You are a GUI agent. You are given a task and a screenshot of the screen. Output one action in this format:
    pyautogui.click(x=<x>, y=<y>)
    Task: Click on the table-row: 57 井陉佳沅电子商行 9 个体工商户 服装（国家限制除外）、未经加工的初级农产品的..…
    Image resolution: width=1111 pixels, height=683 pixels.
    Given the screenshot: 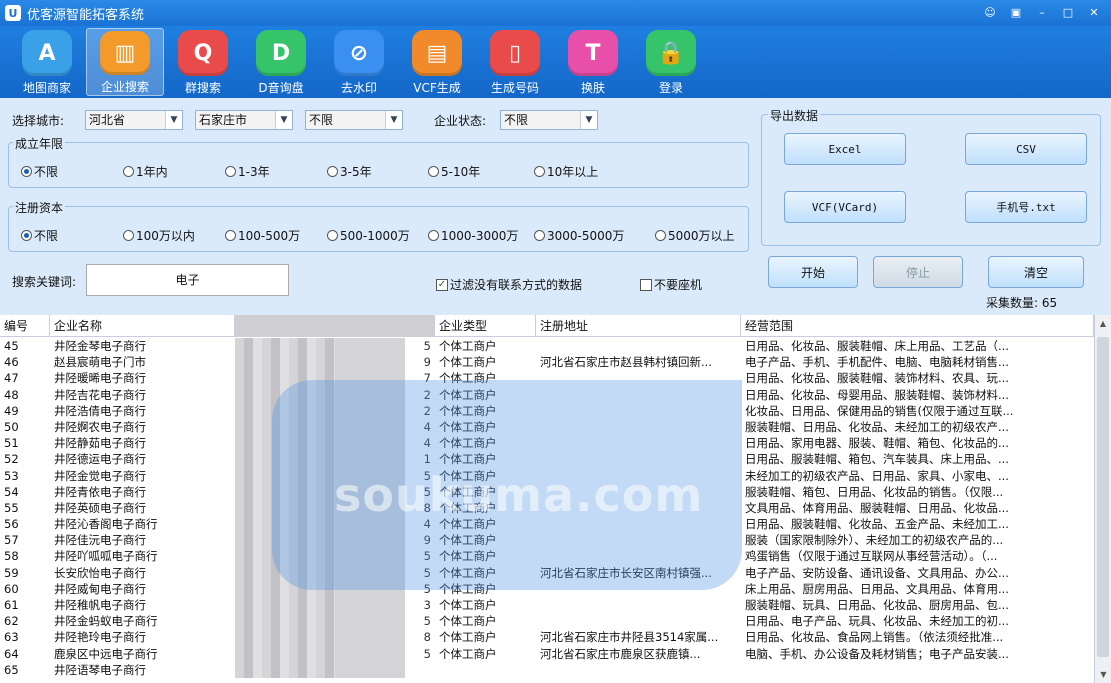 What is the action you would take?
    pyautogui.click(x=547, y=540)
    